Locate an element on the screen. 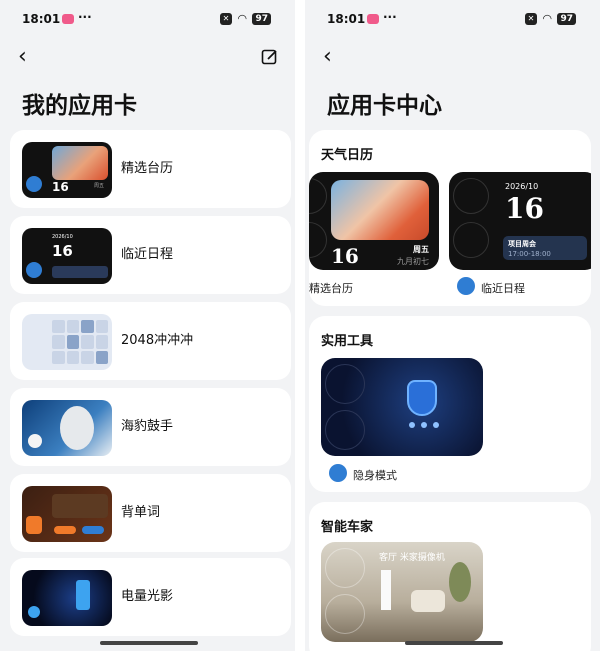 This screenshot has height=651, width=600. section-smart-car-home: 智能车家 客厅 米家摄像机 is located at coordinates (450, 576).